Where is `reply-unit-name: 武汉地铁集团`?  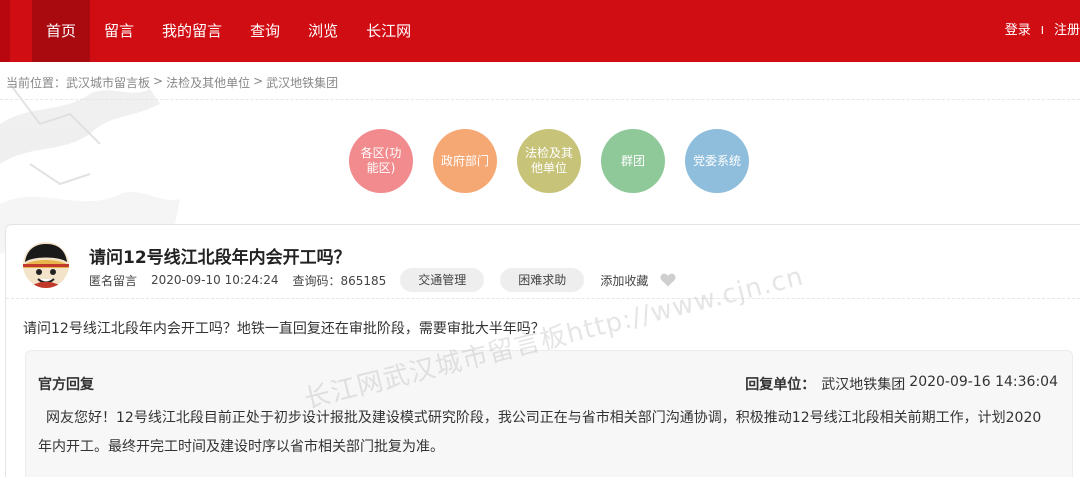 reply-unit-name: 武汉地铁集团 is located at coordinates (863, 385).